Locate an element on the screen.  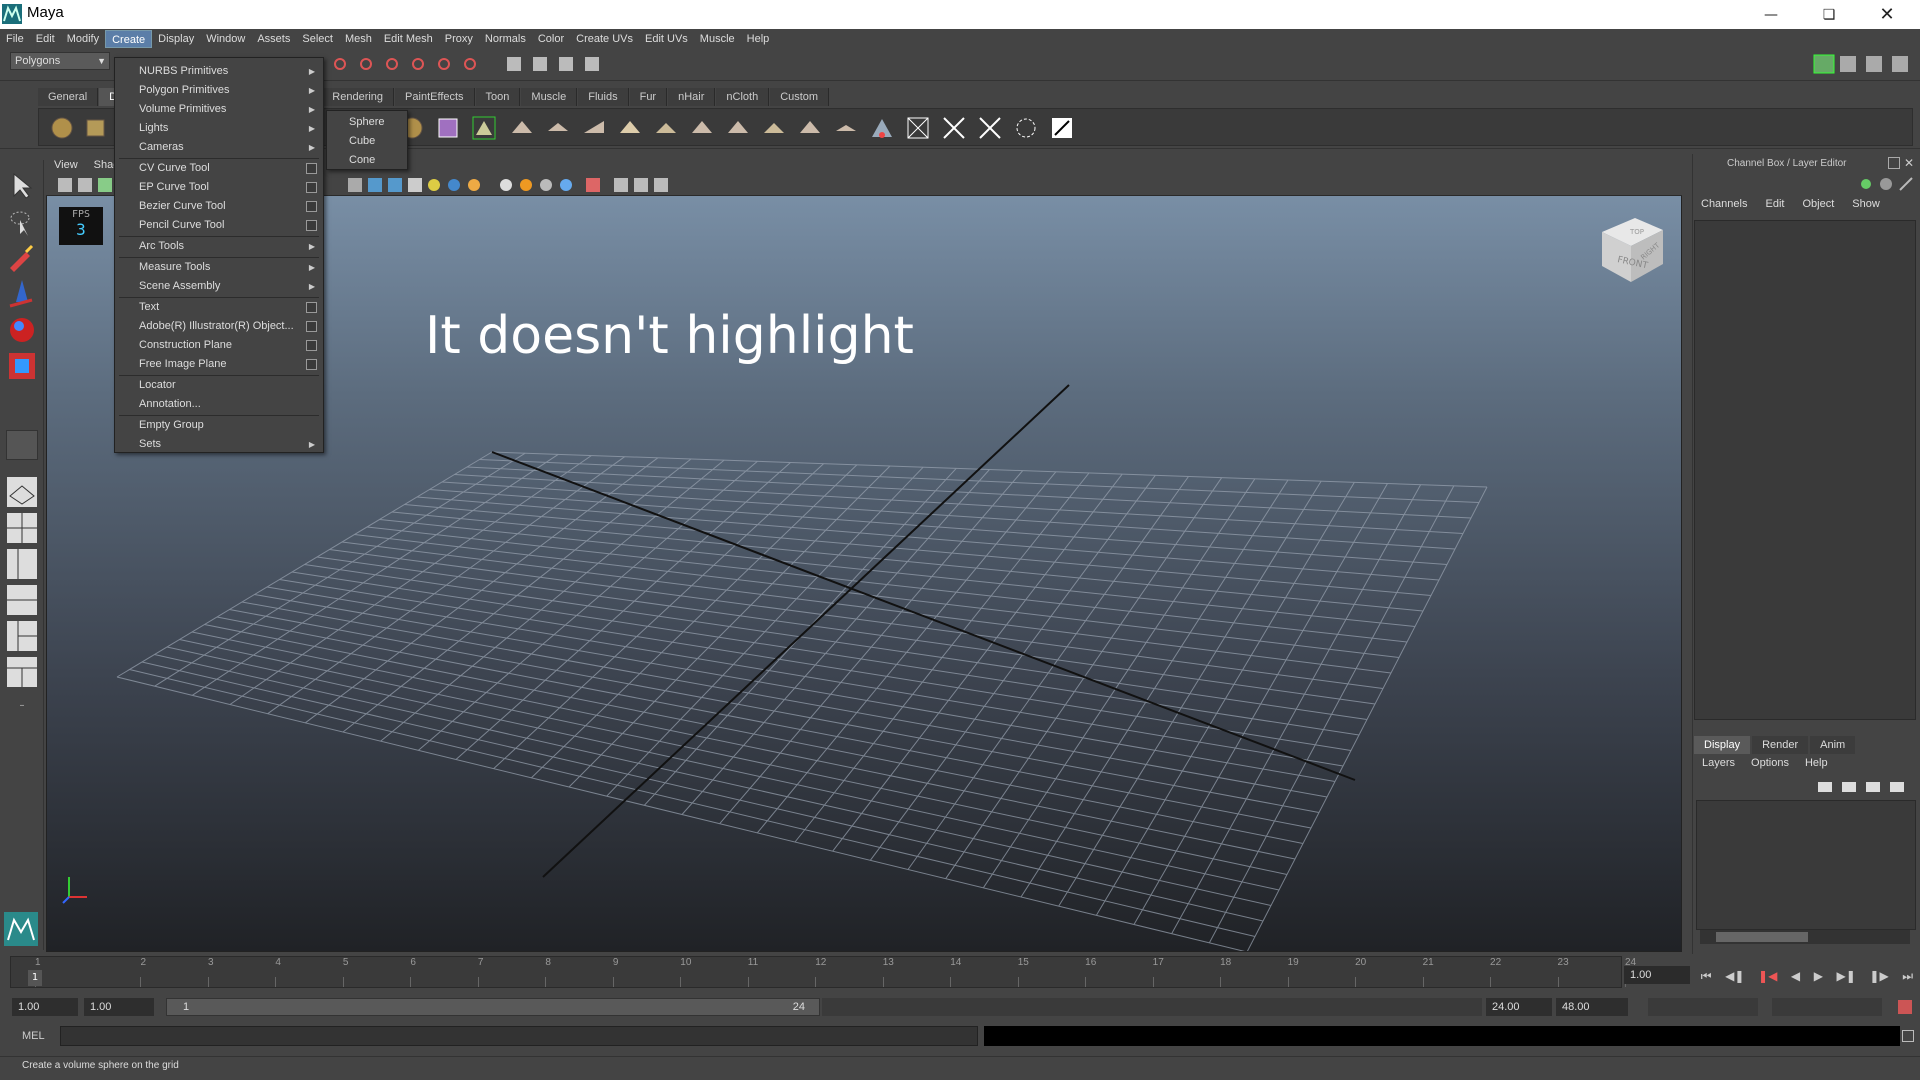
menuset-dropdown: Polygons ▼ is located at coordinates (60, 61).